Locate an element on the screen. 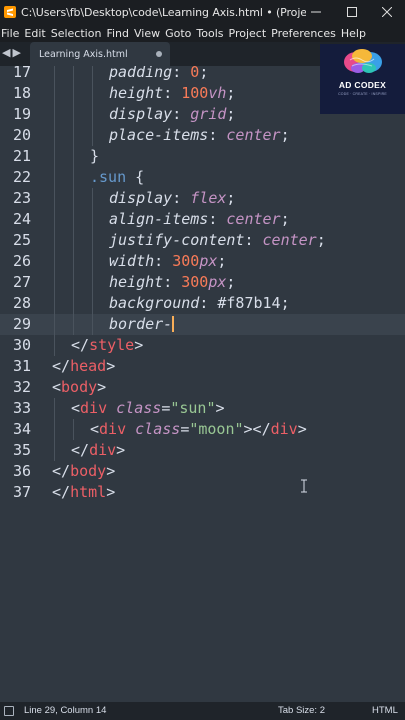 The image size is (405, 720). code-line: 31 </head> is located at coordinates (202, 366).